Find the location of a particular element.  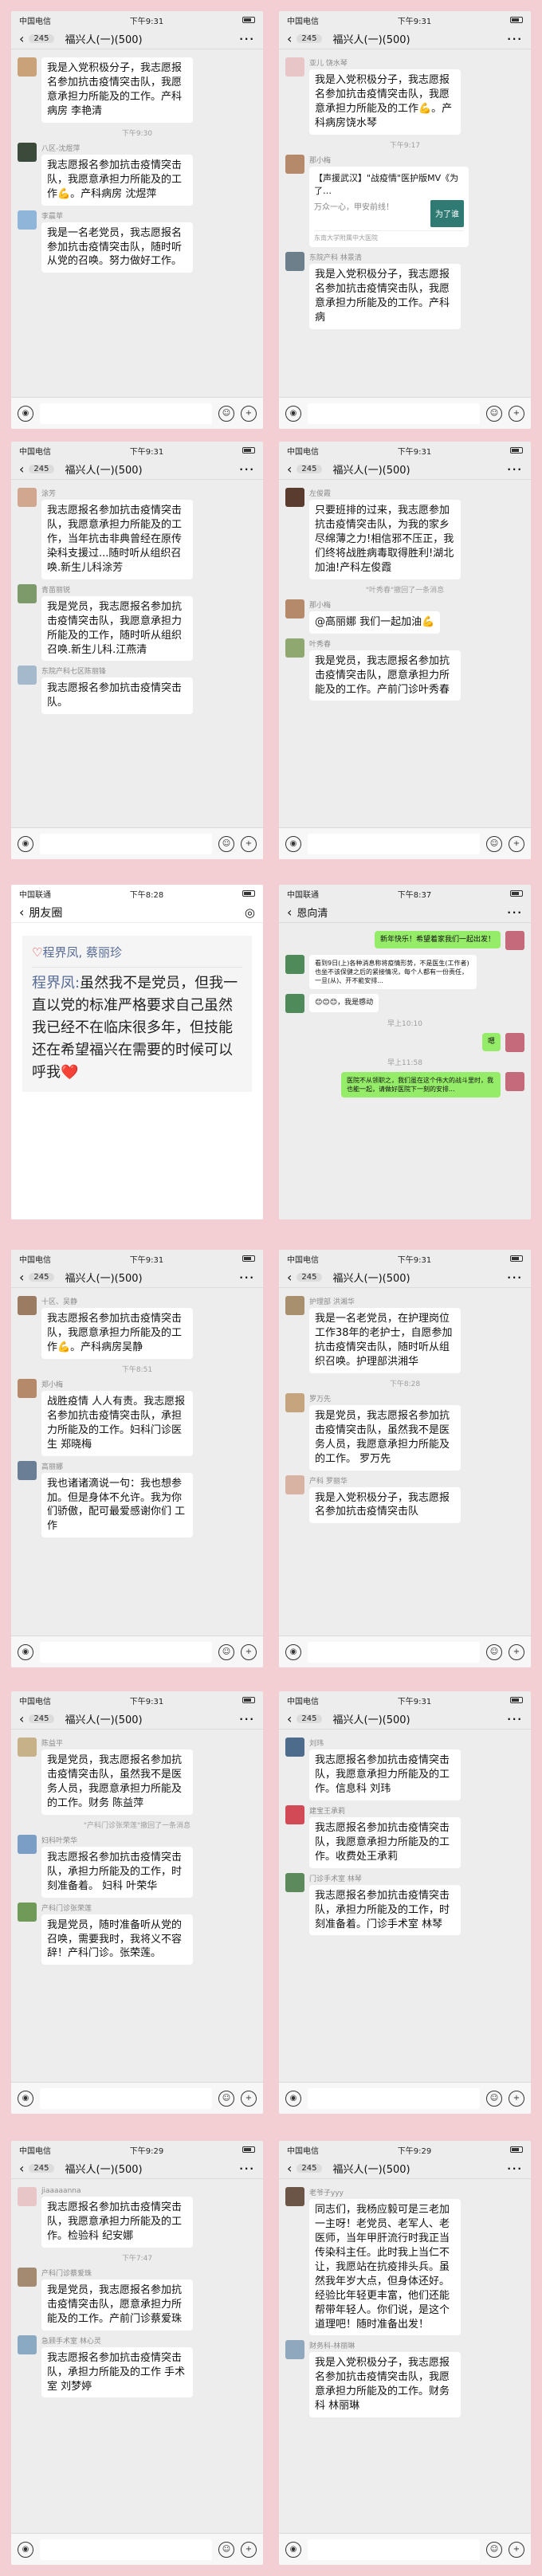

message-bubble: 我志愿报名参加抗击疫情突击队，承担力所能及的工作 手术室 刘梦婷 is located at coordinates (117, 2372).